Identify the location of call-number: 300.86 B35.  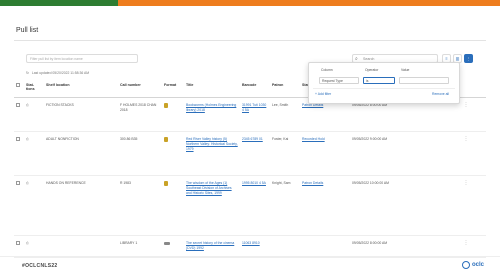
(140, 153).